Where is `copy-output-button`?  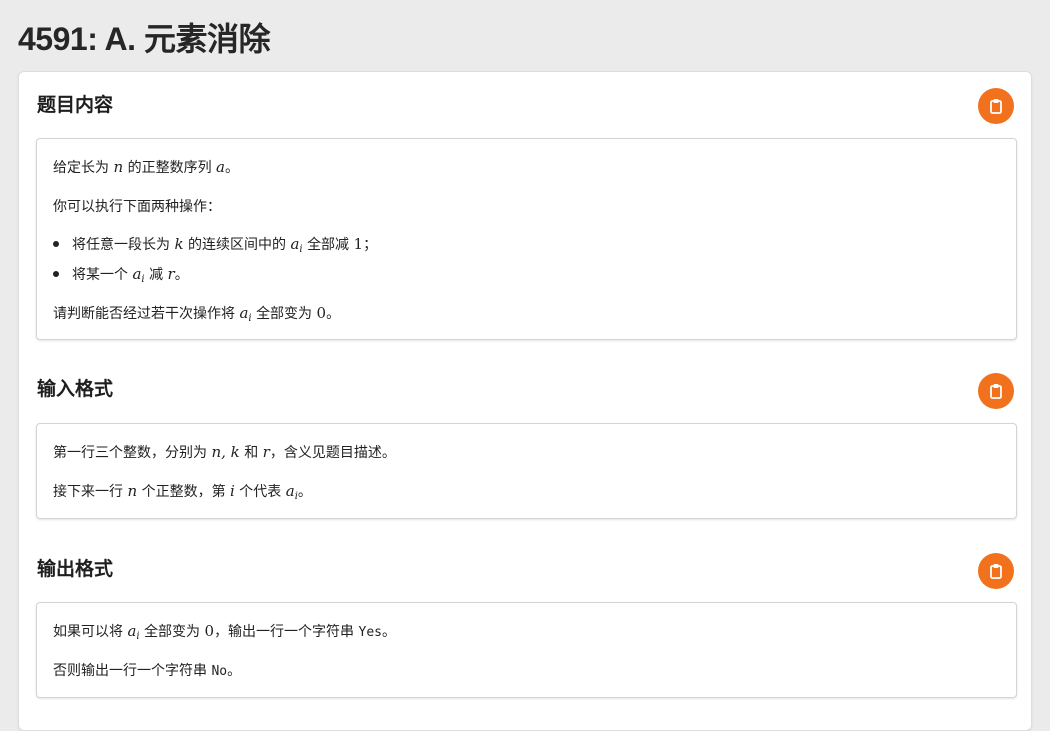 copy-output-button is located at coordinates (996, 571).